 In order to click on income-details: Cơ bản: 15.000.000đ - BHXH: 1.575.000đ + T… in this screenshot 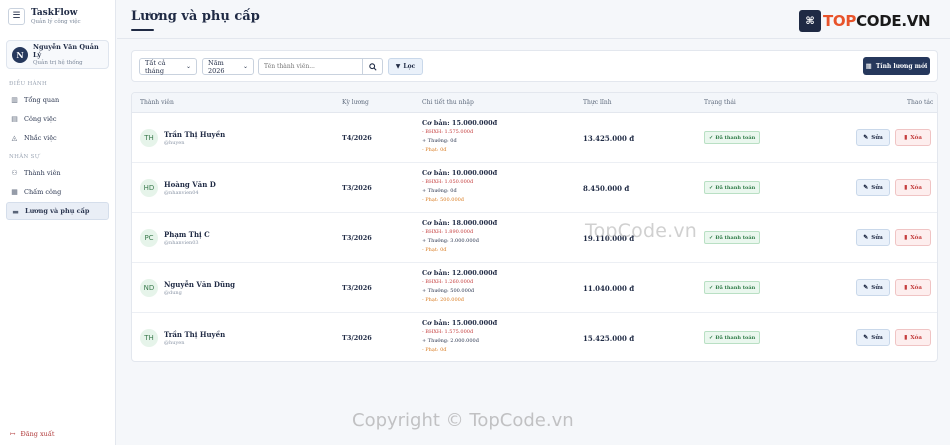, I will do `click(459, 137)`.